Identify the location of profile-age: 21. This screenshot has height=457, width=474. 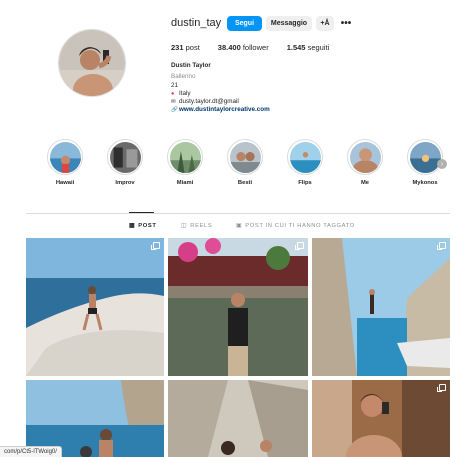
(175, 85).